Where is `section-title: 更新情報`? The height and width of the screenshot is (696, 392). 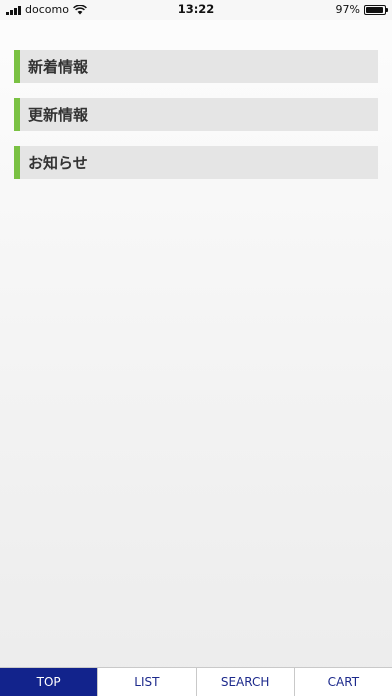
section-title: 更新情報 is located at coordinates (58, 115).